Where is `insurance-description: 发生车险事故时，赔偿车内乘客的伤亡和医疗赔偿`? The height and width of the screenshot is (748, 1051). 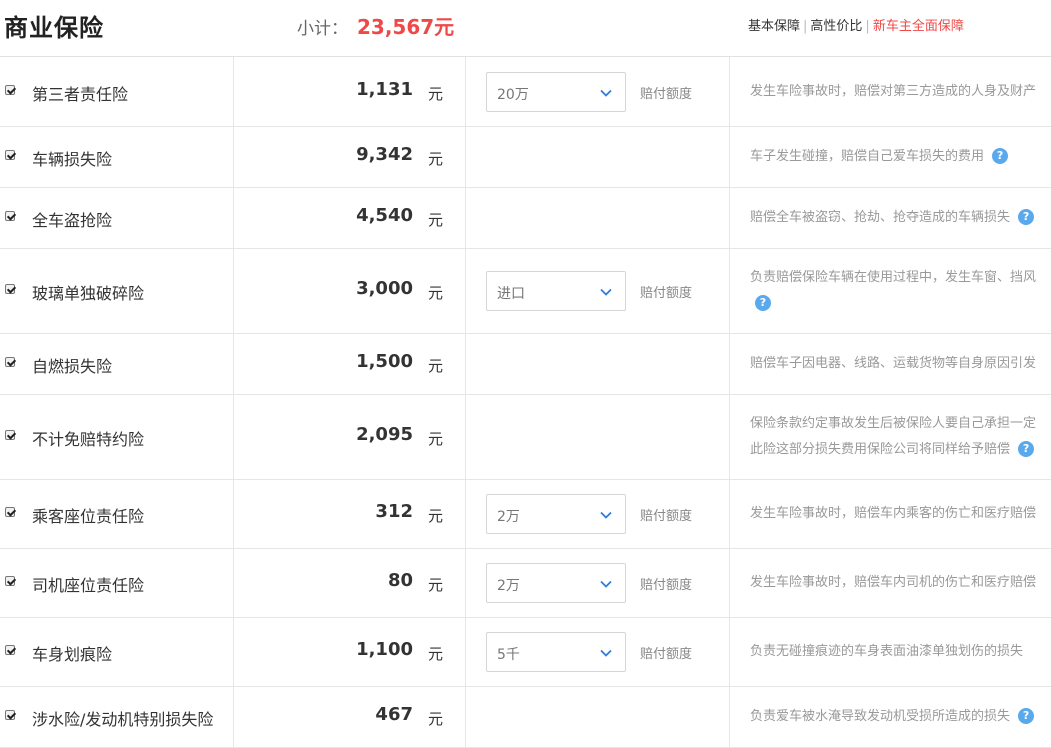 insurance-description: 发生车险事故时，赔偿车内乘客的伤亡和医疗赔偿 is located at coordinates (900, 514).